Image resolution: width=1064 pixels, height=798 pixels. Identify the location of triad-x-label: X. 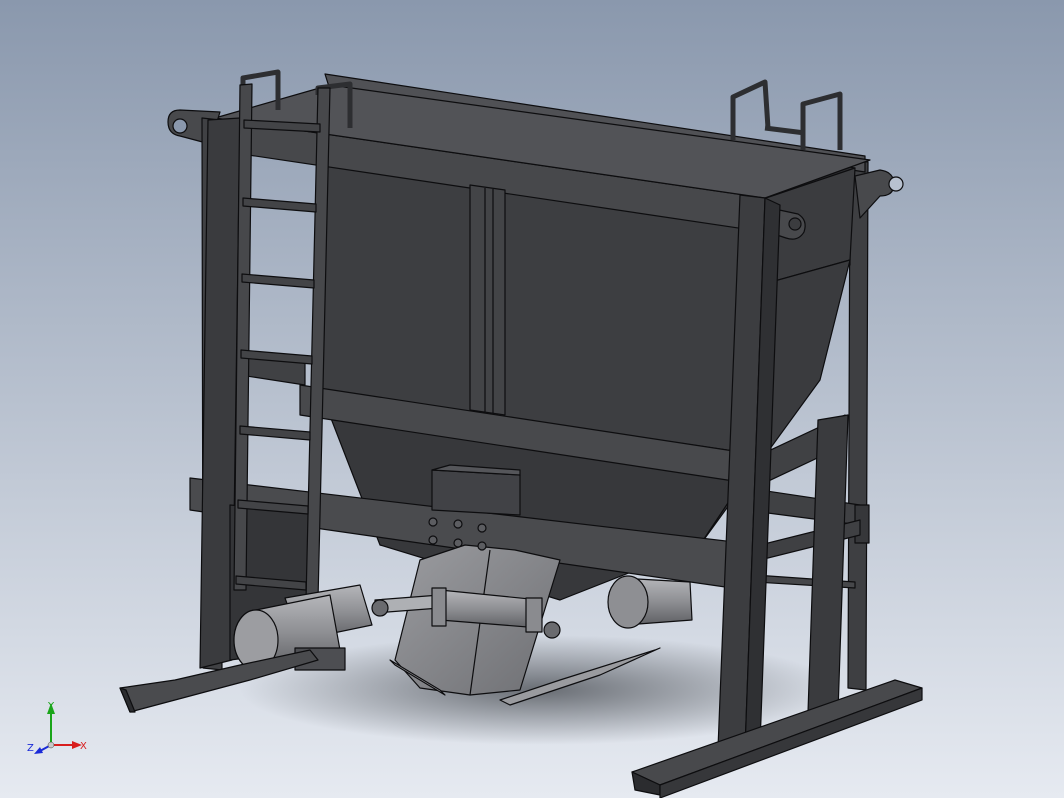
(83, 746).